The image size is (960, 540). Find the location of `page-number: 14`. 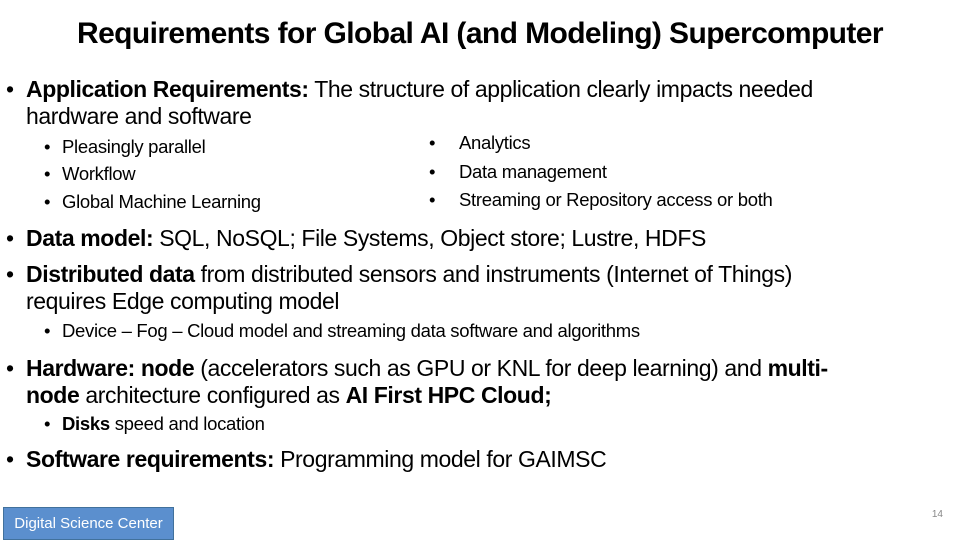

page-number: 14 is located at coordinates (937, 514).